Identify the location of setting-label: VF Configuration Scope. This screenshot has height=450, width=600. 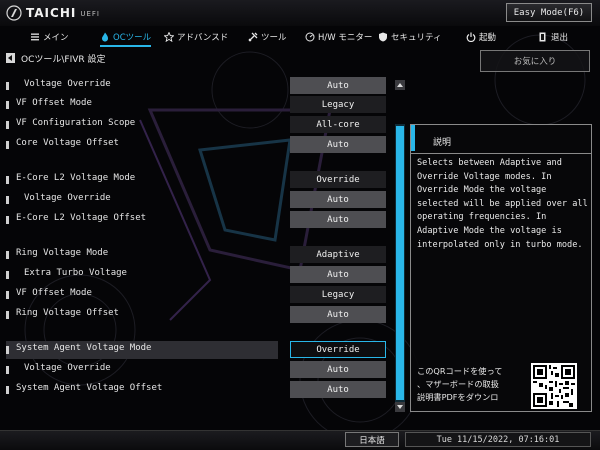
(76, 123).